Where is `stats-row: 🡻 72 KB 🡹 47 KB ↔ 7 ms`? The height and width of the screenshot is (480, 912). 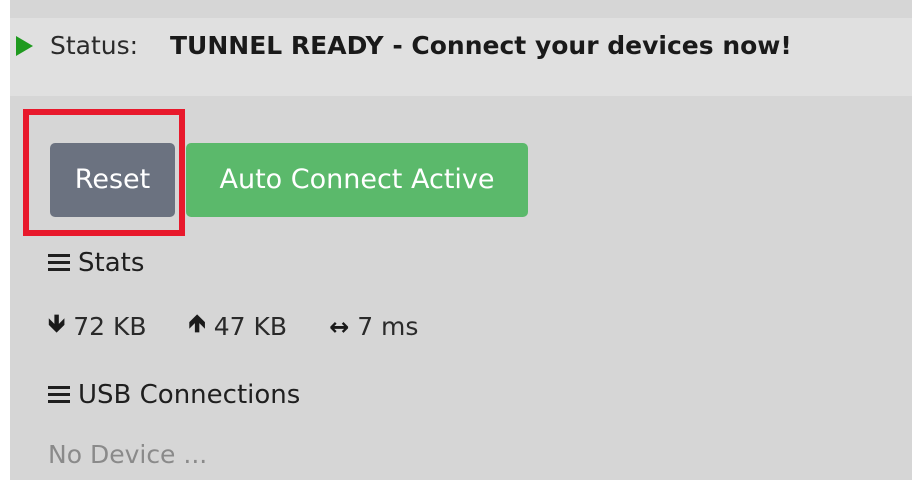 stats-row: 🡻 72 KB 🡹 47 KB ↔ 7 ms is located at coordinates (254, 326).